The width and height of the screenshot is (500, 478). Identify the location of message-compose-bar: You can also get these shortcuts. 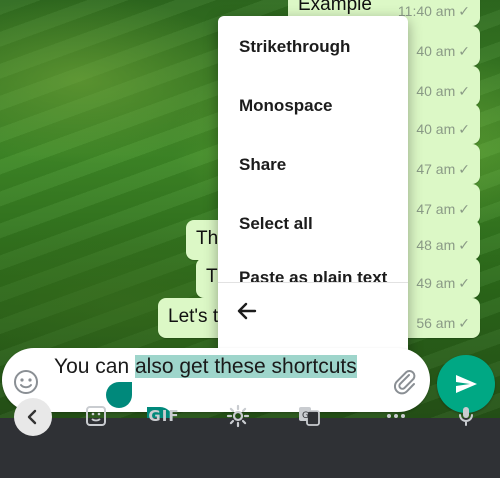
(216, 380).